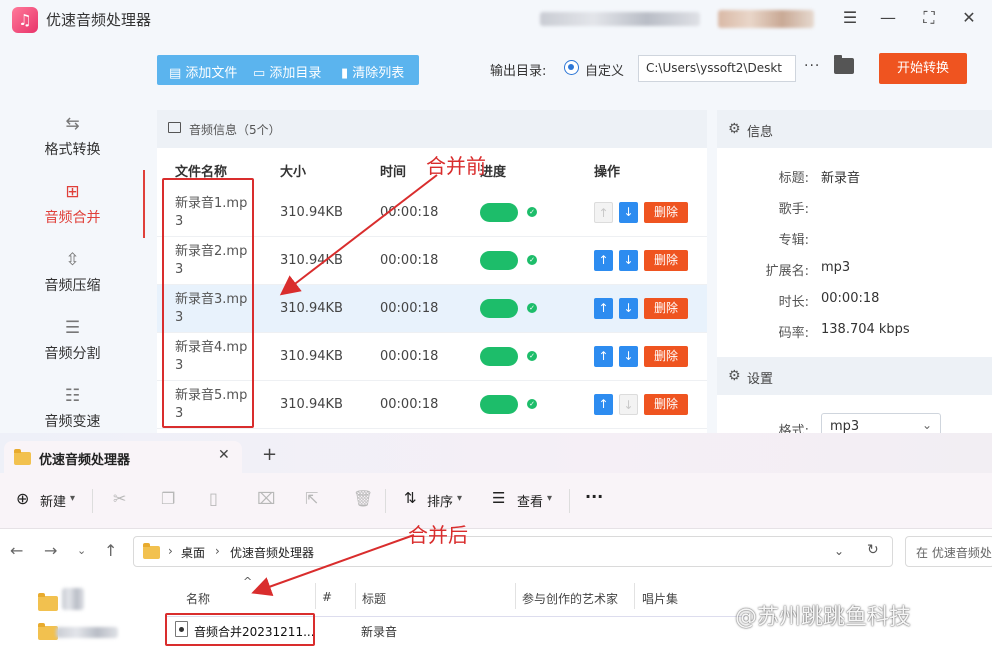 The width and height of the screenshot is (992, 652). Describe the element at coordinates (344, 385) in the screenshot. I see `annotation-arrows` at that location.